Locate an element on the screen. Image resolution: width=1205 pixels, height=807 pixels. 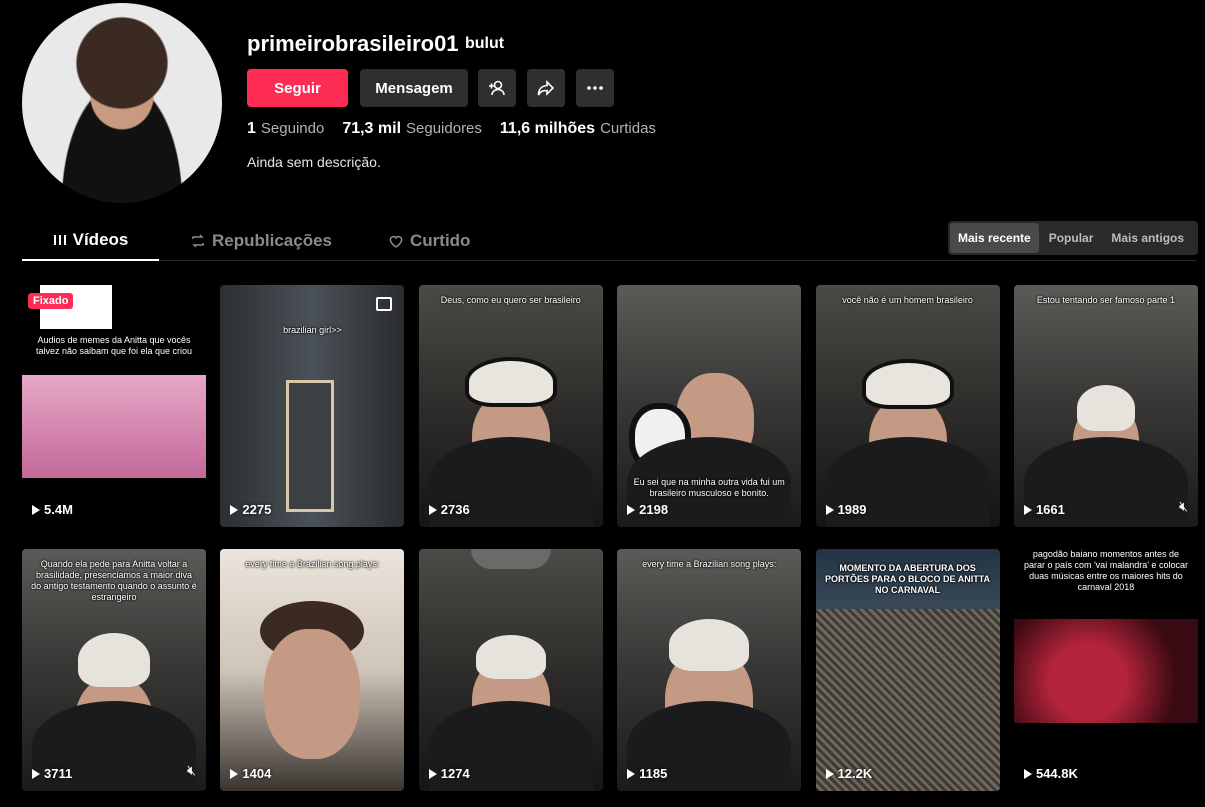
video-caption: Estou tentando ser famoso parte 1 is located at coordinates (1105, 300).